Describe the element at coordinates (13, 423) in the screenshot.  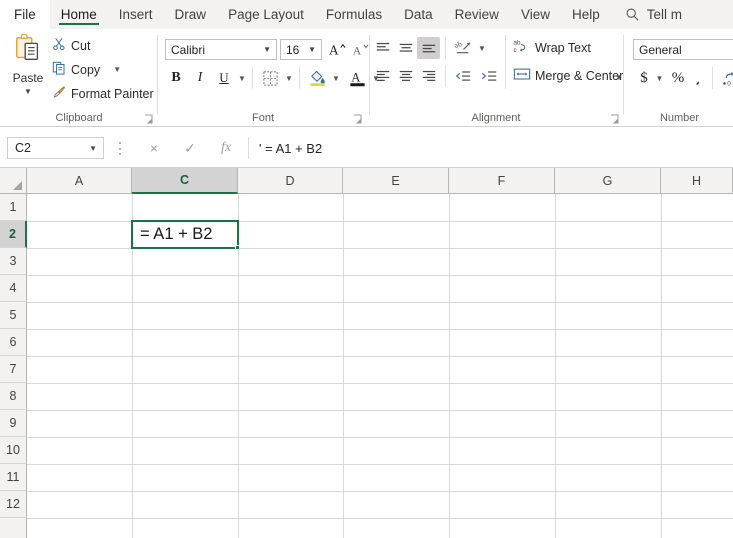
I see `row-header-9: 9` at that location.